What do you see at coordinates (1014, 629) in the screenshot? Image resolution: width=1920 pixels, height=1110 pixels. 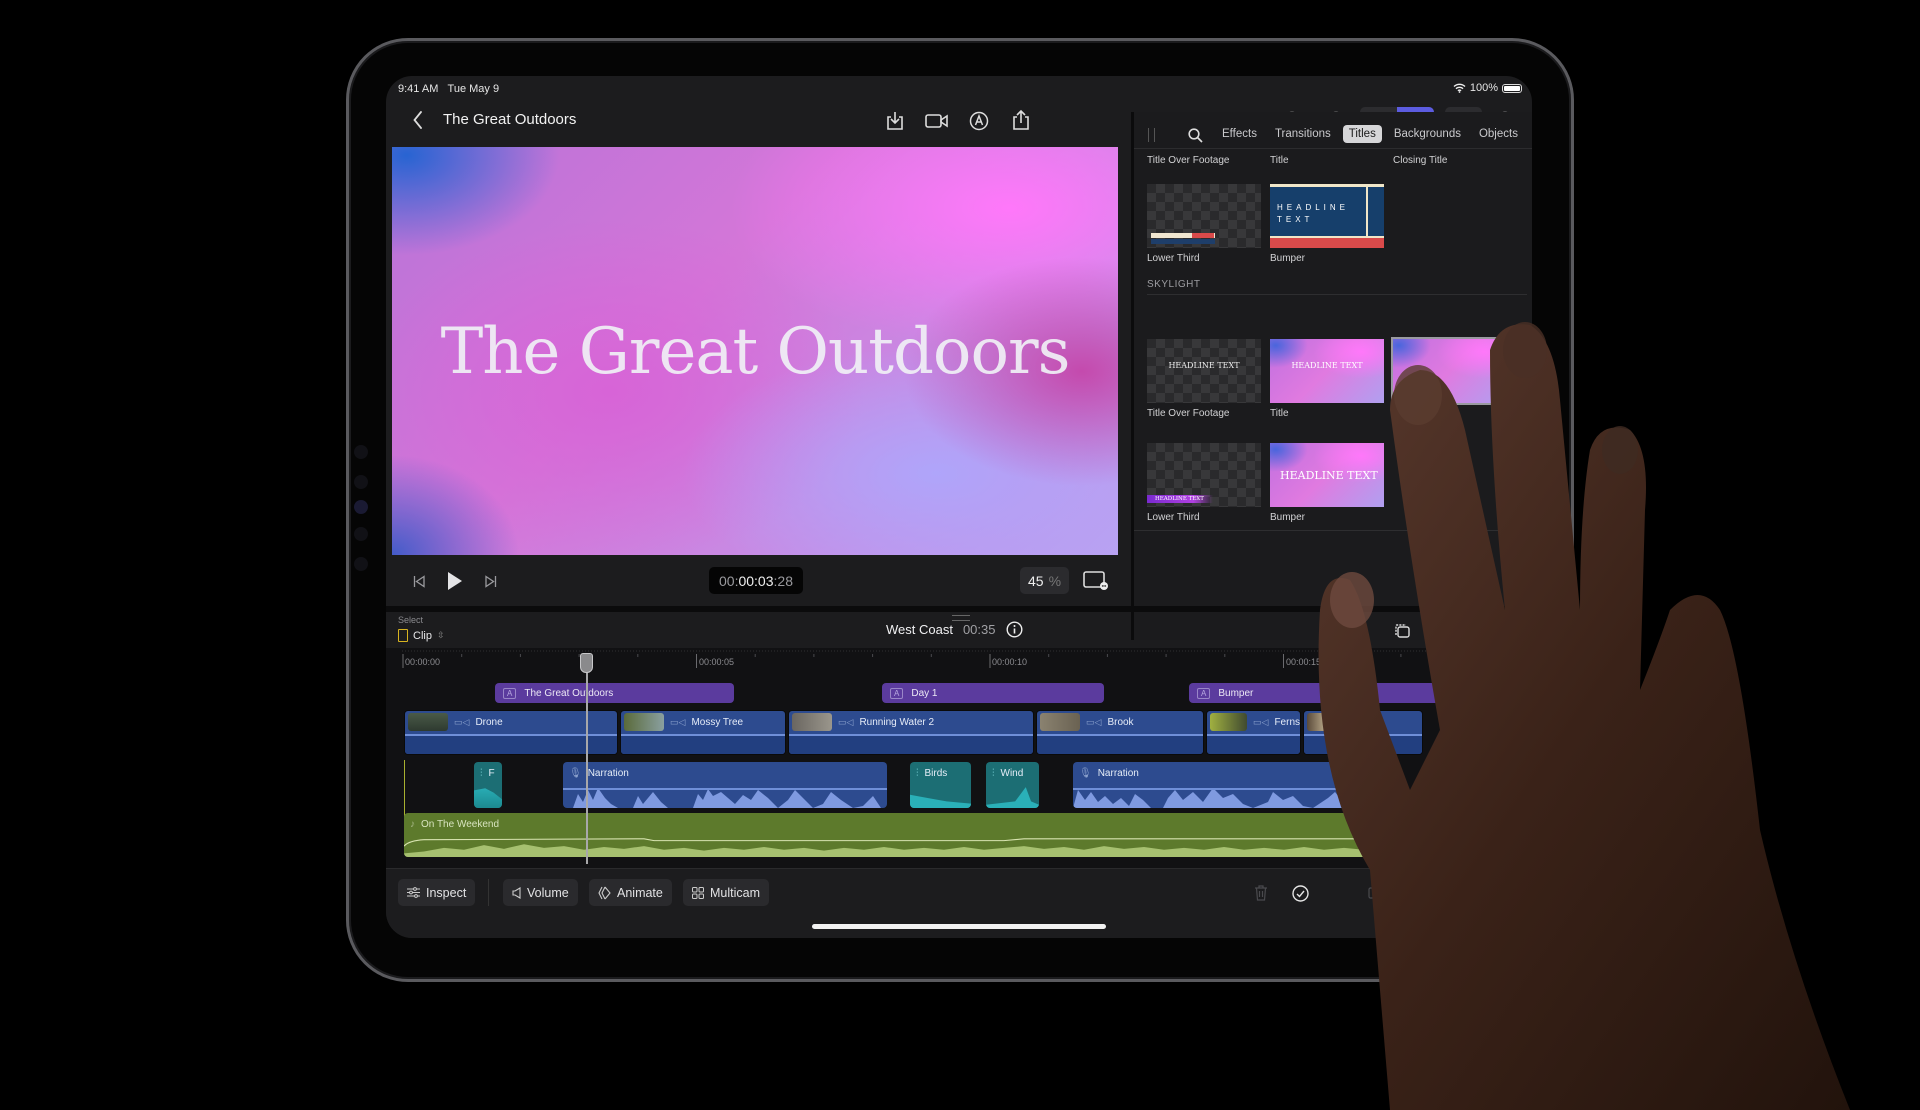 I see `info-icon` at bounding box center [1014, 629].